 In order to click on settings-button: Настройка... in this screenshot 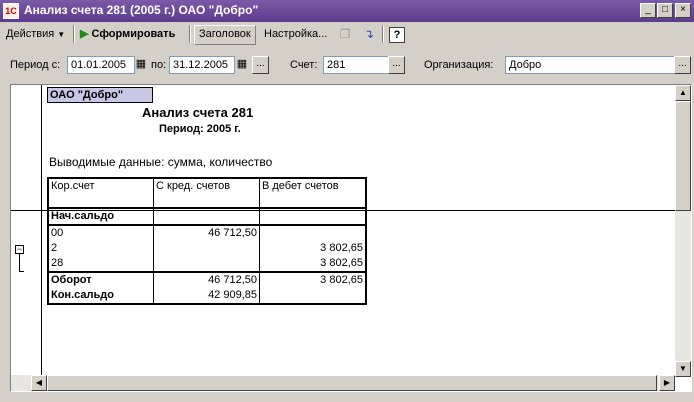, I will do `click(295, 34)`.